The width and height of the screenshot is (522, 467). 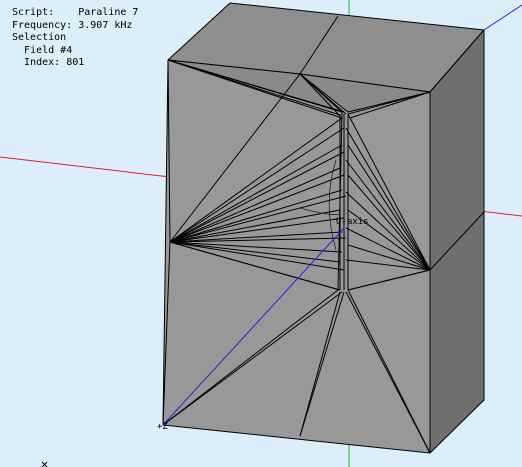 What do you see at coordinates (162, 427) in the screenshot?
I see `z-axis-label: +Z` at bounding box center [162, 427].